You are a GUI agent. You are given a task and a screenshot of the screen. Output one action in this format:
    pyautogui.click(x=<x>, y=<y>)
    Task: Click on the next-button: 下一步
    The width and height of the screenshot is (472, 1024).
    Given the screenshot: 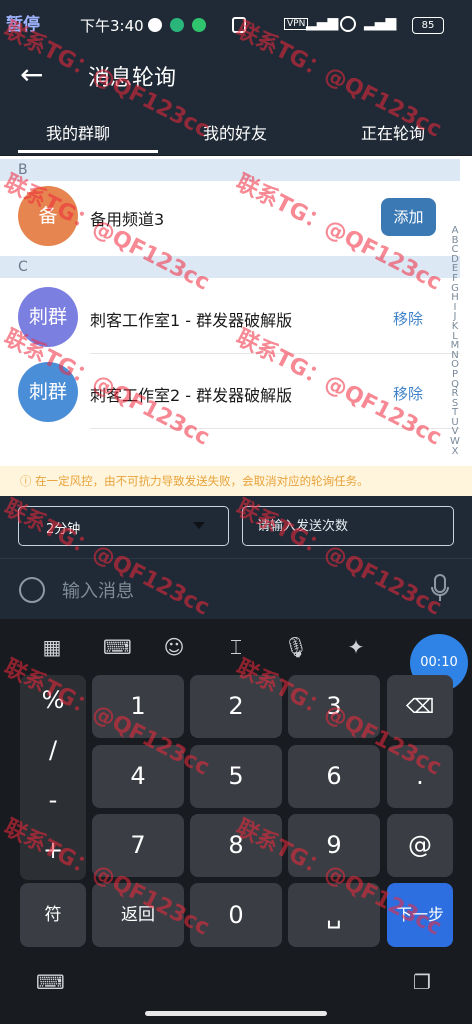 What is the action you would take?
    pyautogui.click(x=420, y=915)
    